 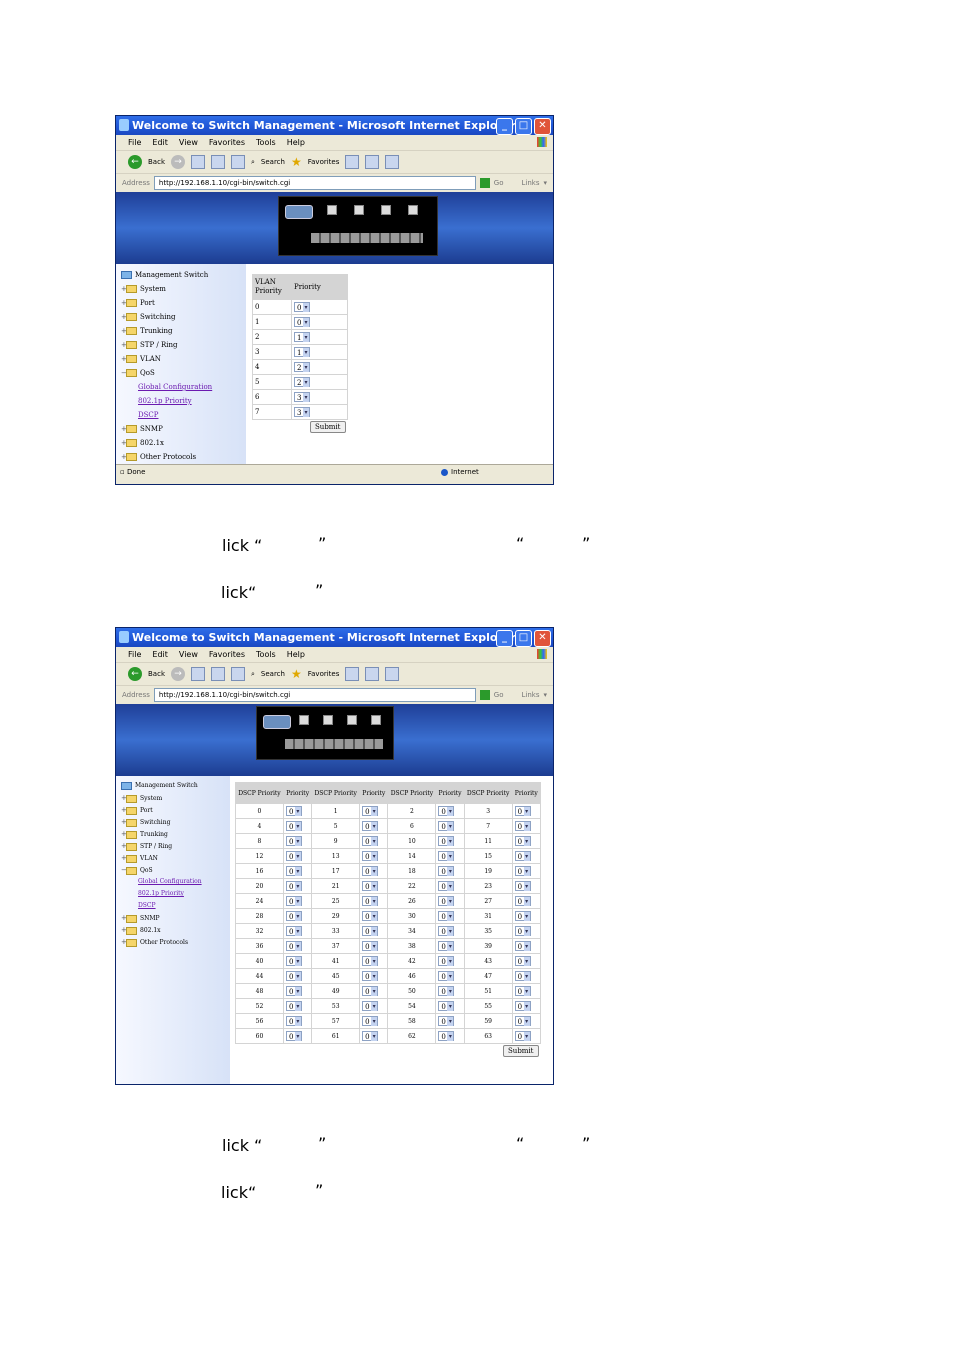 I want to click on priority-select: 1, so click(x=302, y=352).